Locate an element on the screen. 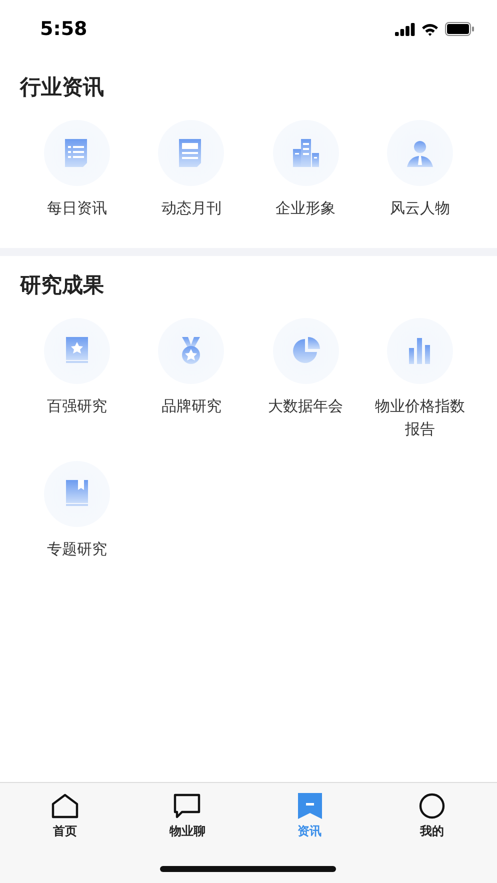 The image size is (497, 883). tab: 物业聊 is located at coordinates (187, 816).